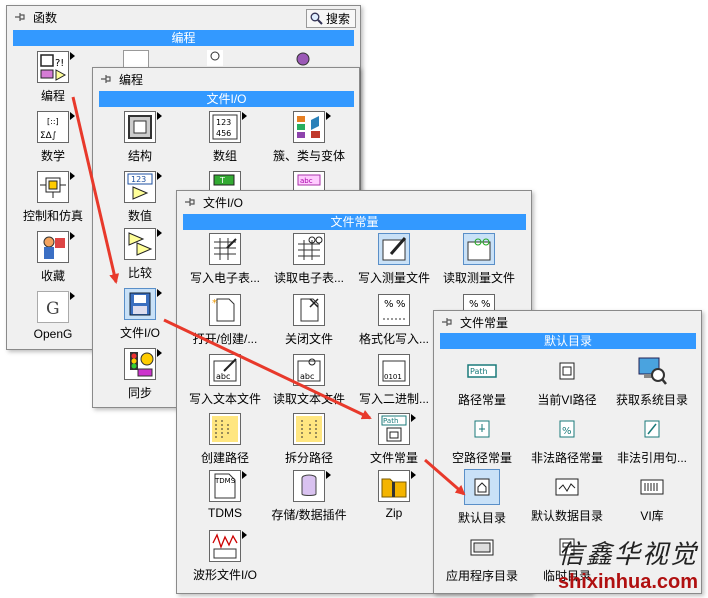 This screenshot has width=708, height=598. Describe the element at coordinates (309, 380) in the screenshot. I see `item-read-text: abc 读取文本文件` at that location.